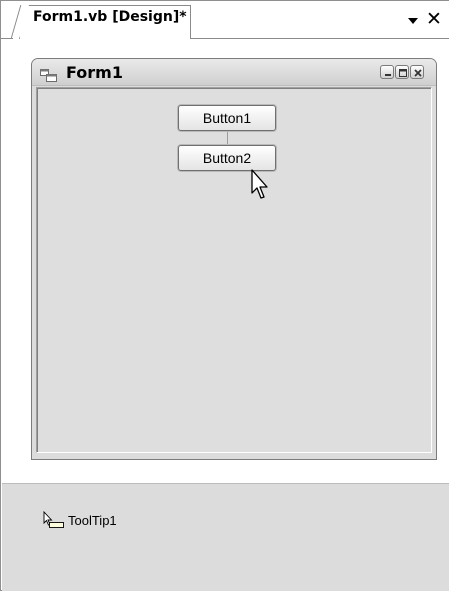 The image size is (449, 591). Describe the element at coordinates (53, 519) in the screenshot. I see `tooltip-component-icon` at that location.